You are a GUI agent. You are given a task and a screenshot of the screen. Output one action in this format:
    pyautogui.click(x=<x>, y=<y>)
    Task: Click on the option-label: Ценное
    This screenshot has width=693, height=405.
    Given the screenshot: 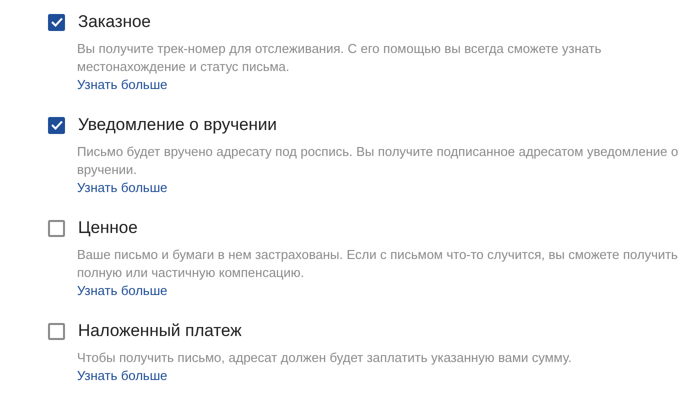 What is the action you would take?
    pyautogui.click(x=108, y=228)
    